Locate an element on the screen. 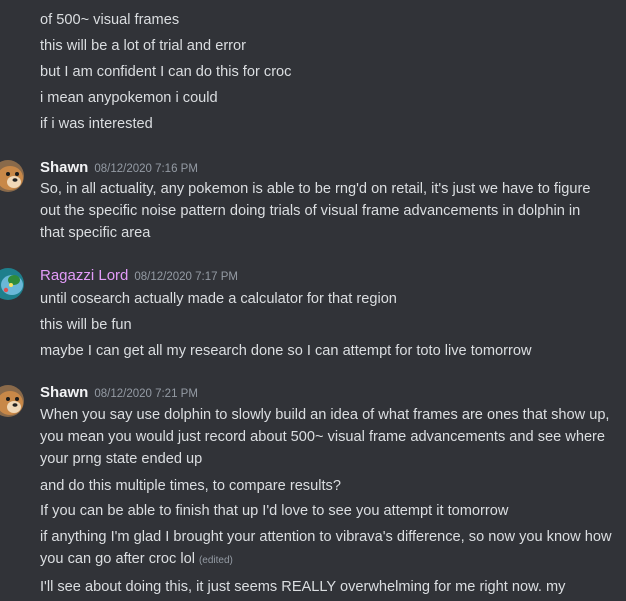  message-header: Shawn 08/12/2020 7:16 PM is located at coordinates (119, 167).